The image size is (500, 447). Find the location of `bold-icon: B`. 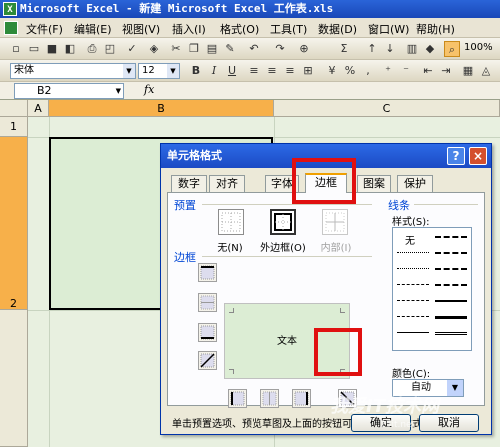

bold-icon: B is located at coordinates (196, 71).